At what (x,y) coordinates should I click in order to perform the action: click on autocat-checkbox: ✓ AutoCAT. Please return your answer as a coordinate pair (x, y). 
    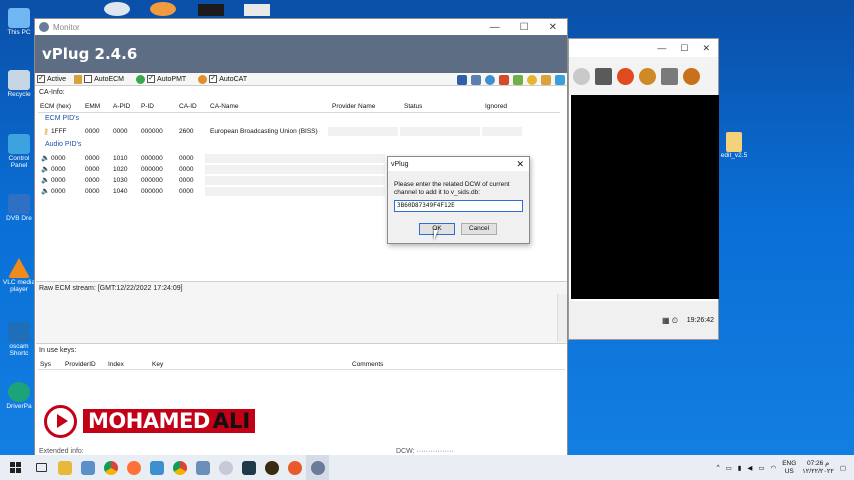
    Looking at the image, I should click on (222, 79).